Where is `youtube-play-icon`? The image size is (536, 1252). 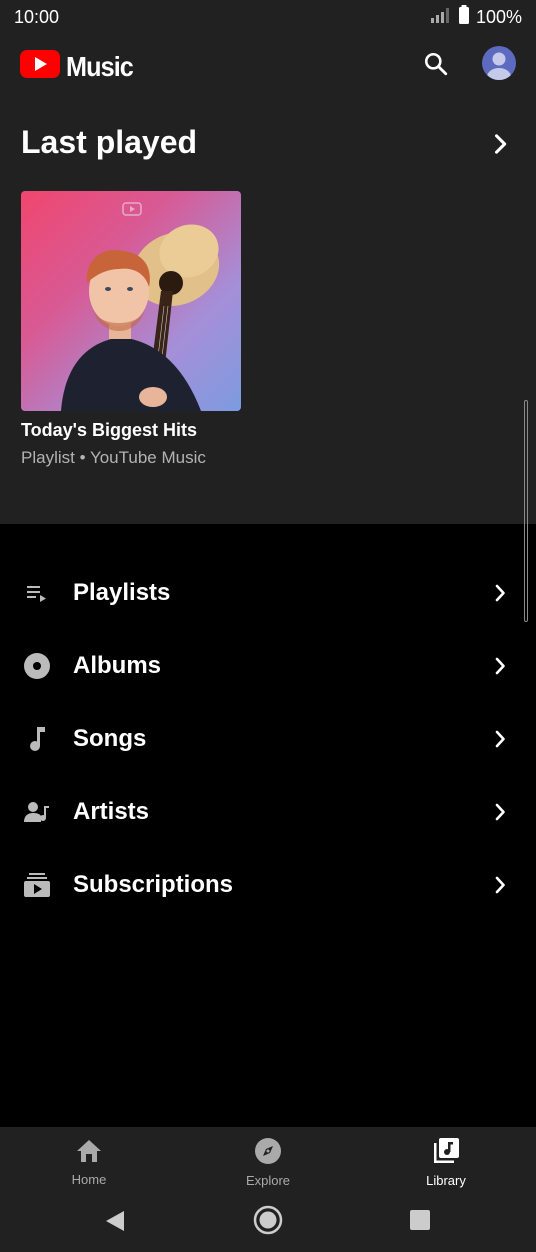 youtube-play-icon is located at coordinates (40, 66).